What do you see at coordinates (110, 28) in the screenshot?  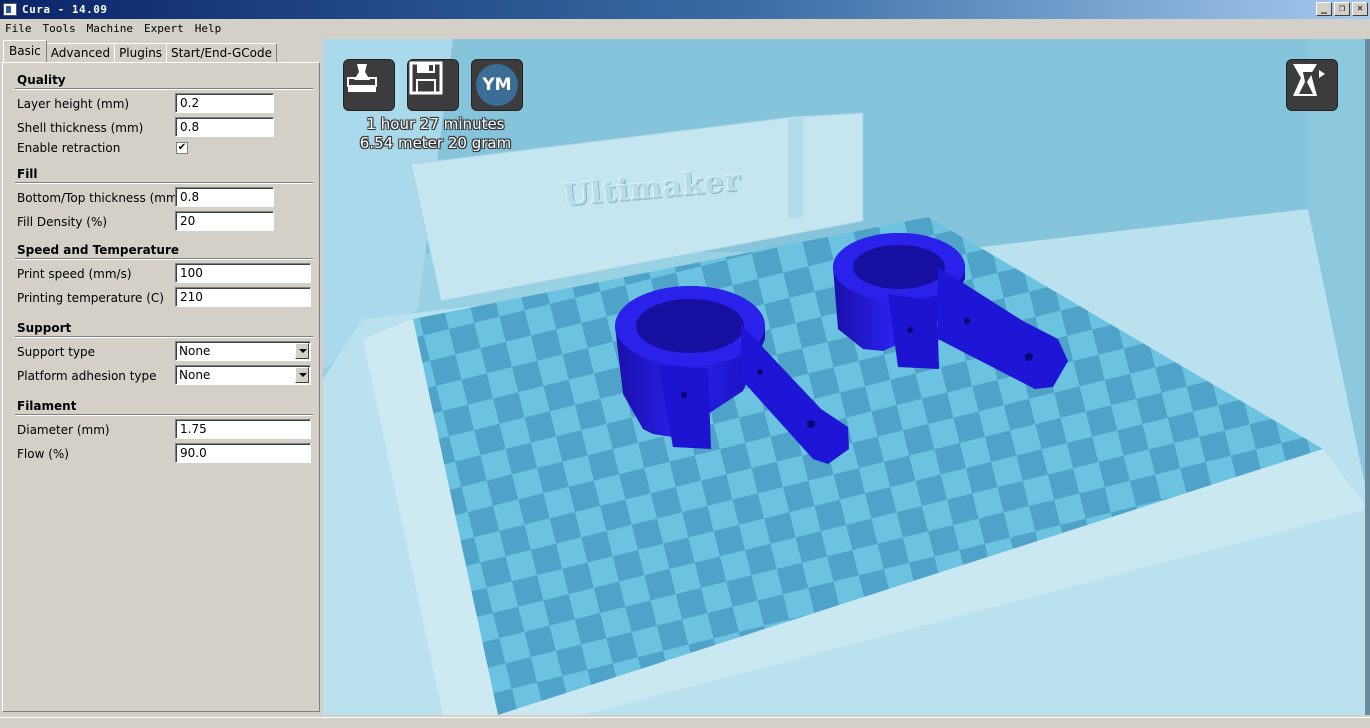 I see `menu-machine: Machine` at bounding box center [110, 28].